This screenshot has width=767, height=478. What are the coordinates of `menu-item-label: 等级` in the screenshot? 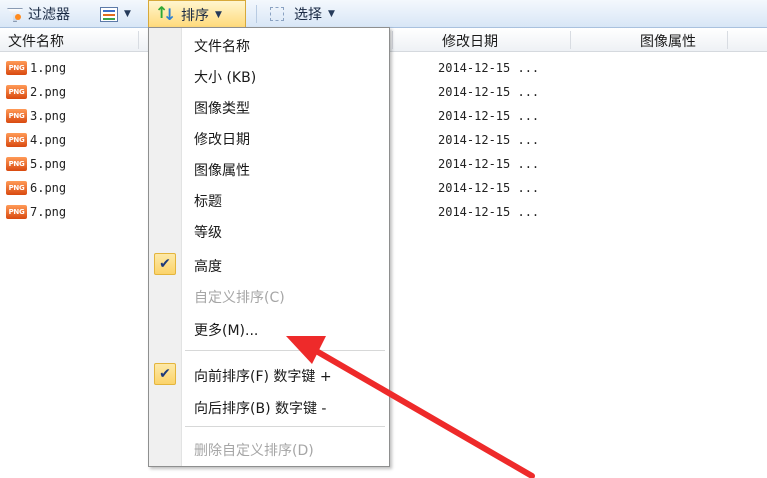 It's located at (208, 233).